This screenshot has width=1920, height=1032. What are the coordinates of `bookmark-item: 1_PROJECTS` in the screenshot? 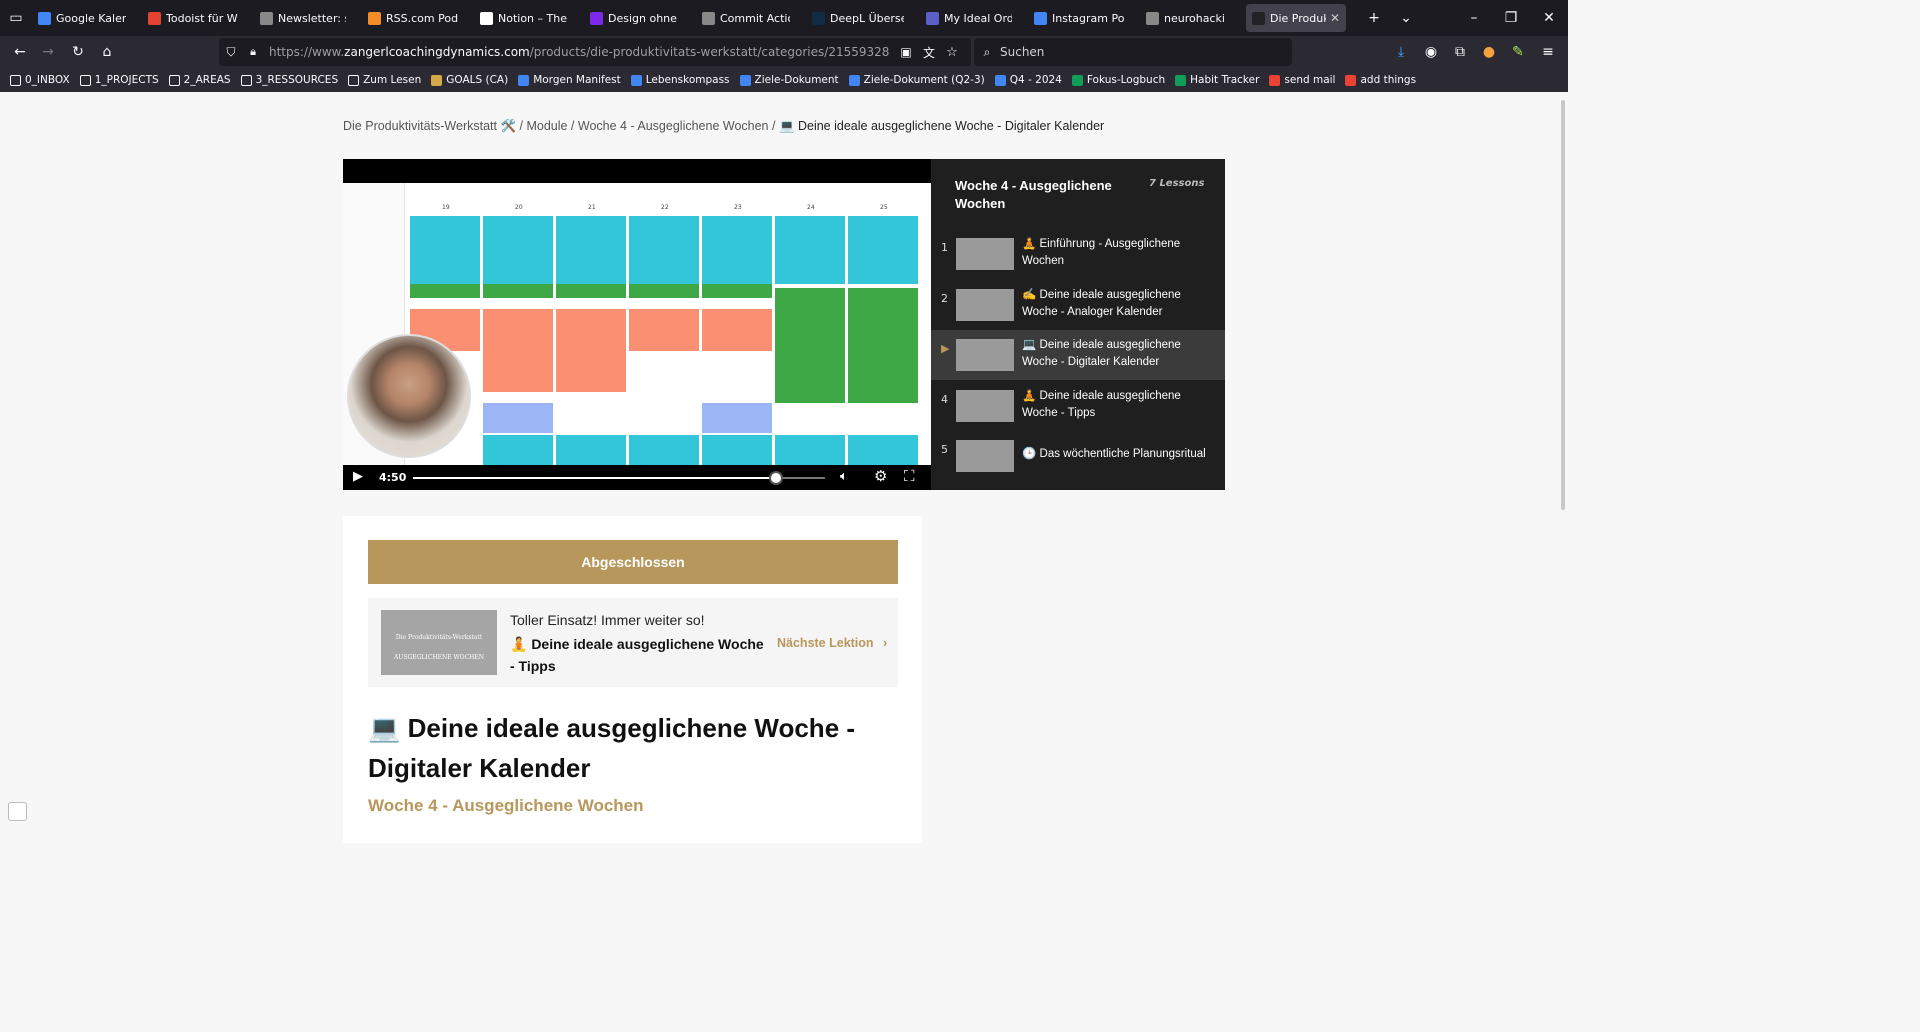 It's located at (119, 80).